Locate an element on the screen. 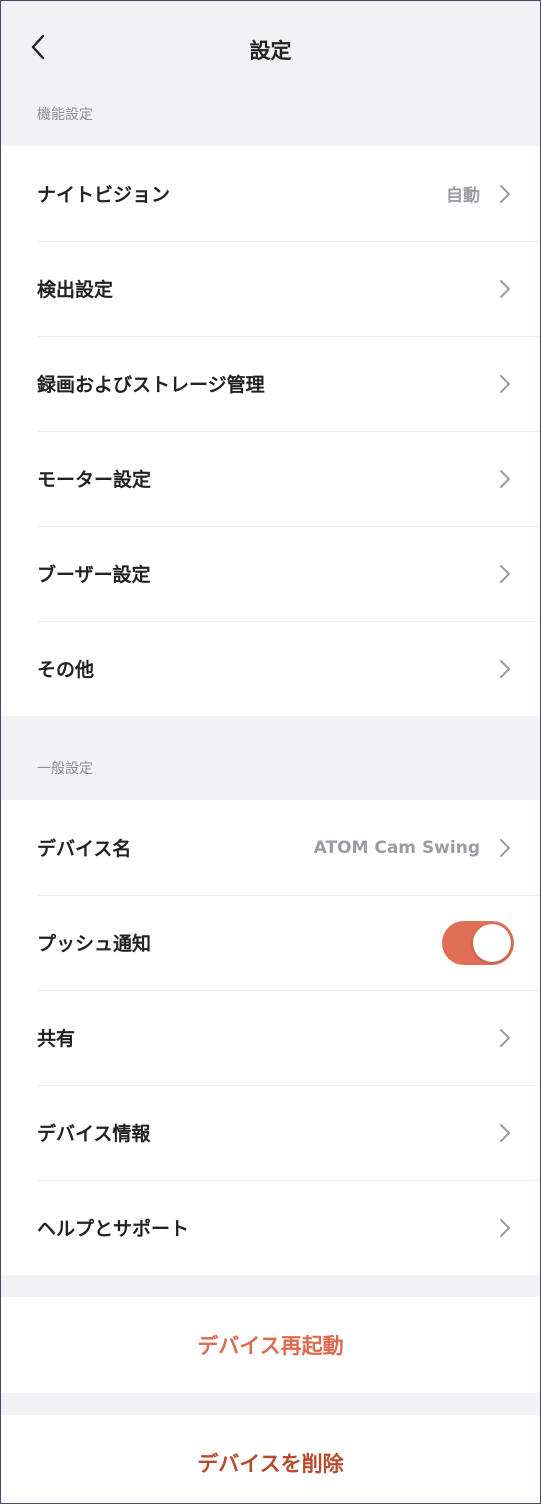  setting-value: ATOM Cam Swing is located at coordinates (396, 847).